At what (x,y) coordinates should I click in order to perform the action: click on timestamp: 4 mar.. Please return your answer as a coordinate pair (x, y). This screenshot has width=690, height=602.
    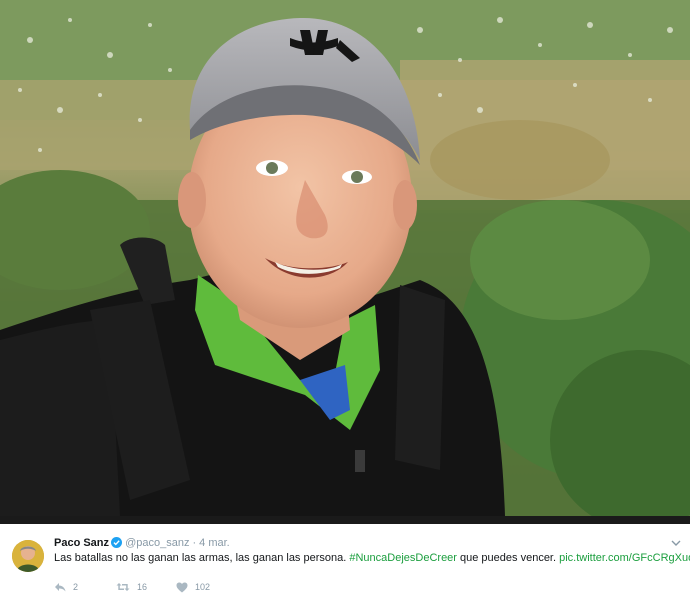
    Looking at the image, I should click on (214, 543).